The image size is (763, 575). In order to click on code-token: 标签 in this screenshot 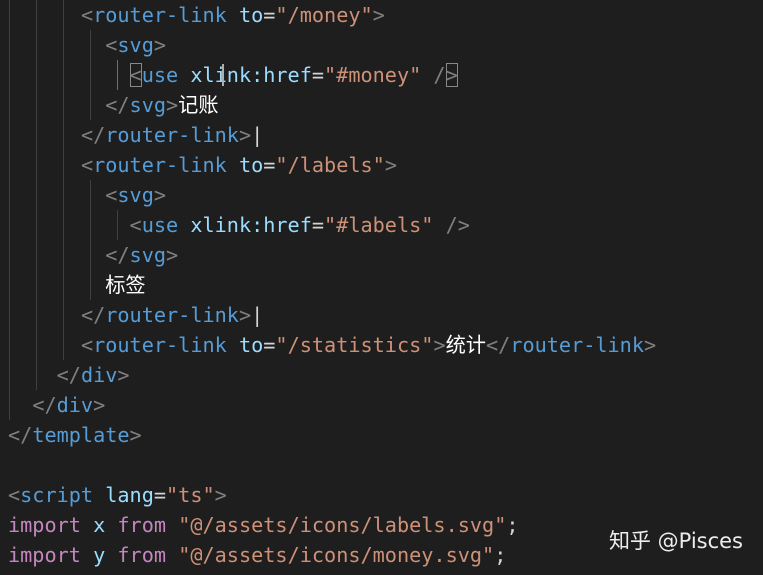, I will do `click(125, 285)`.